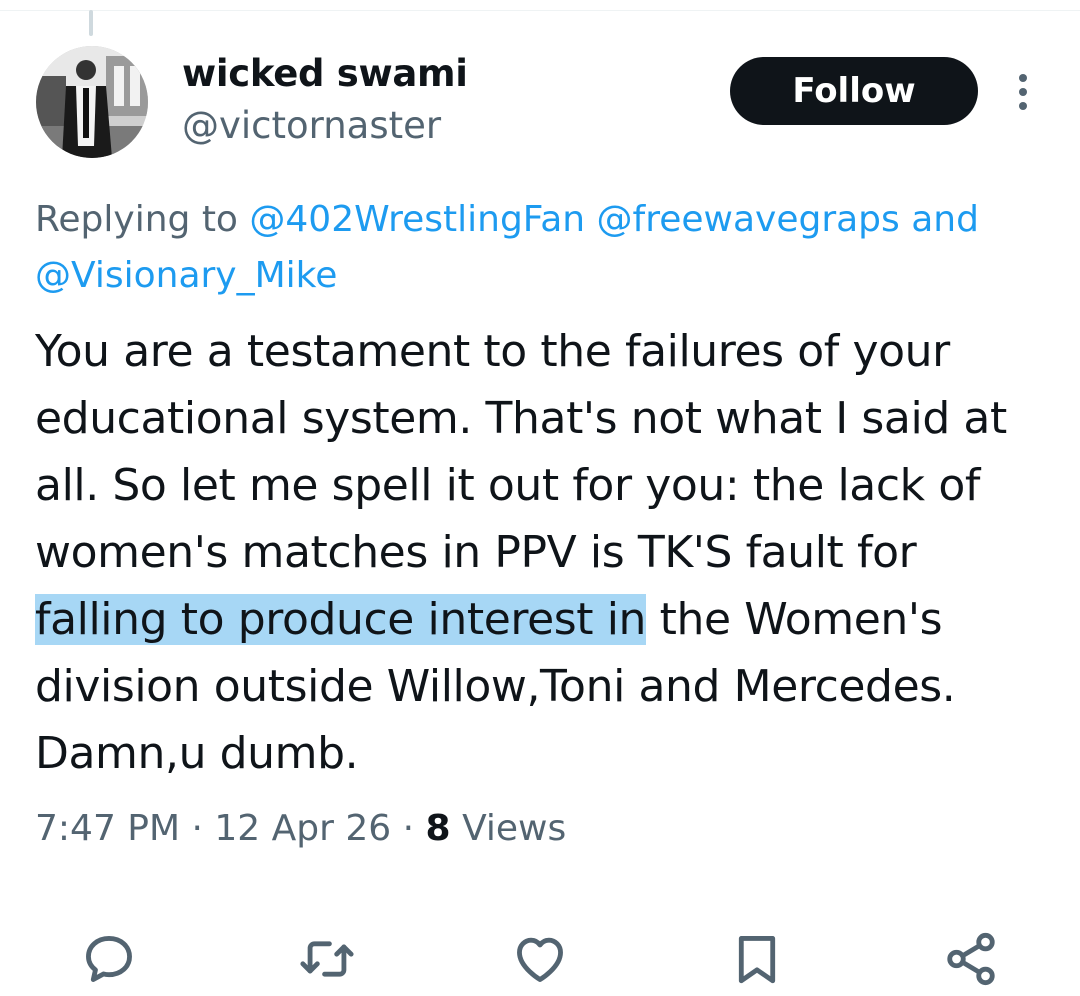 The height and width of the screenshot is (996, 1080). Describe the element at coordinates (748, 219) in the screenshot. I see `mention-link: @freewavegraps` at that location.